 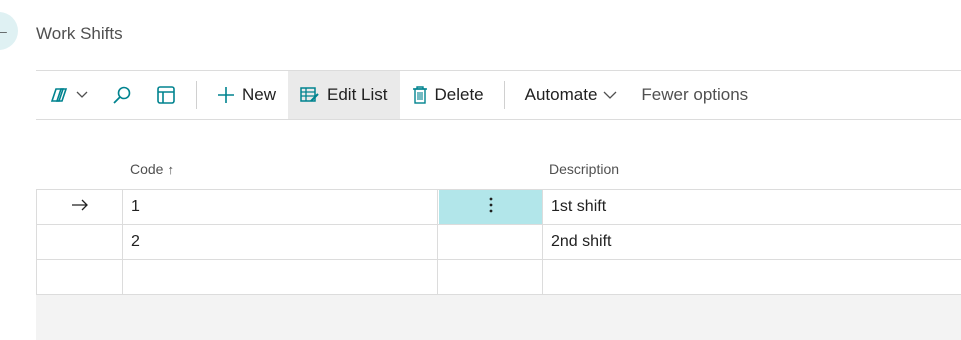 What do you see at coordinates (498, 170) in the screenshot?
I see `grid-header: Code ↑ Description` at bounding box center [498, 170].